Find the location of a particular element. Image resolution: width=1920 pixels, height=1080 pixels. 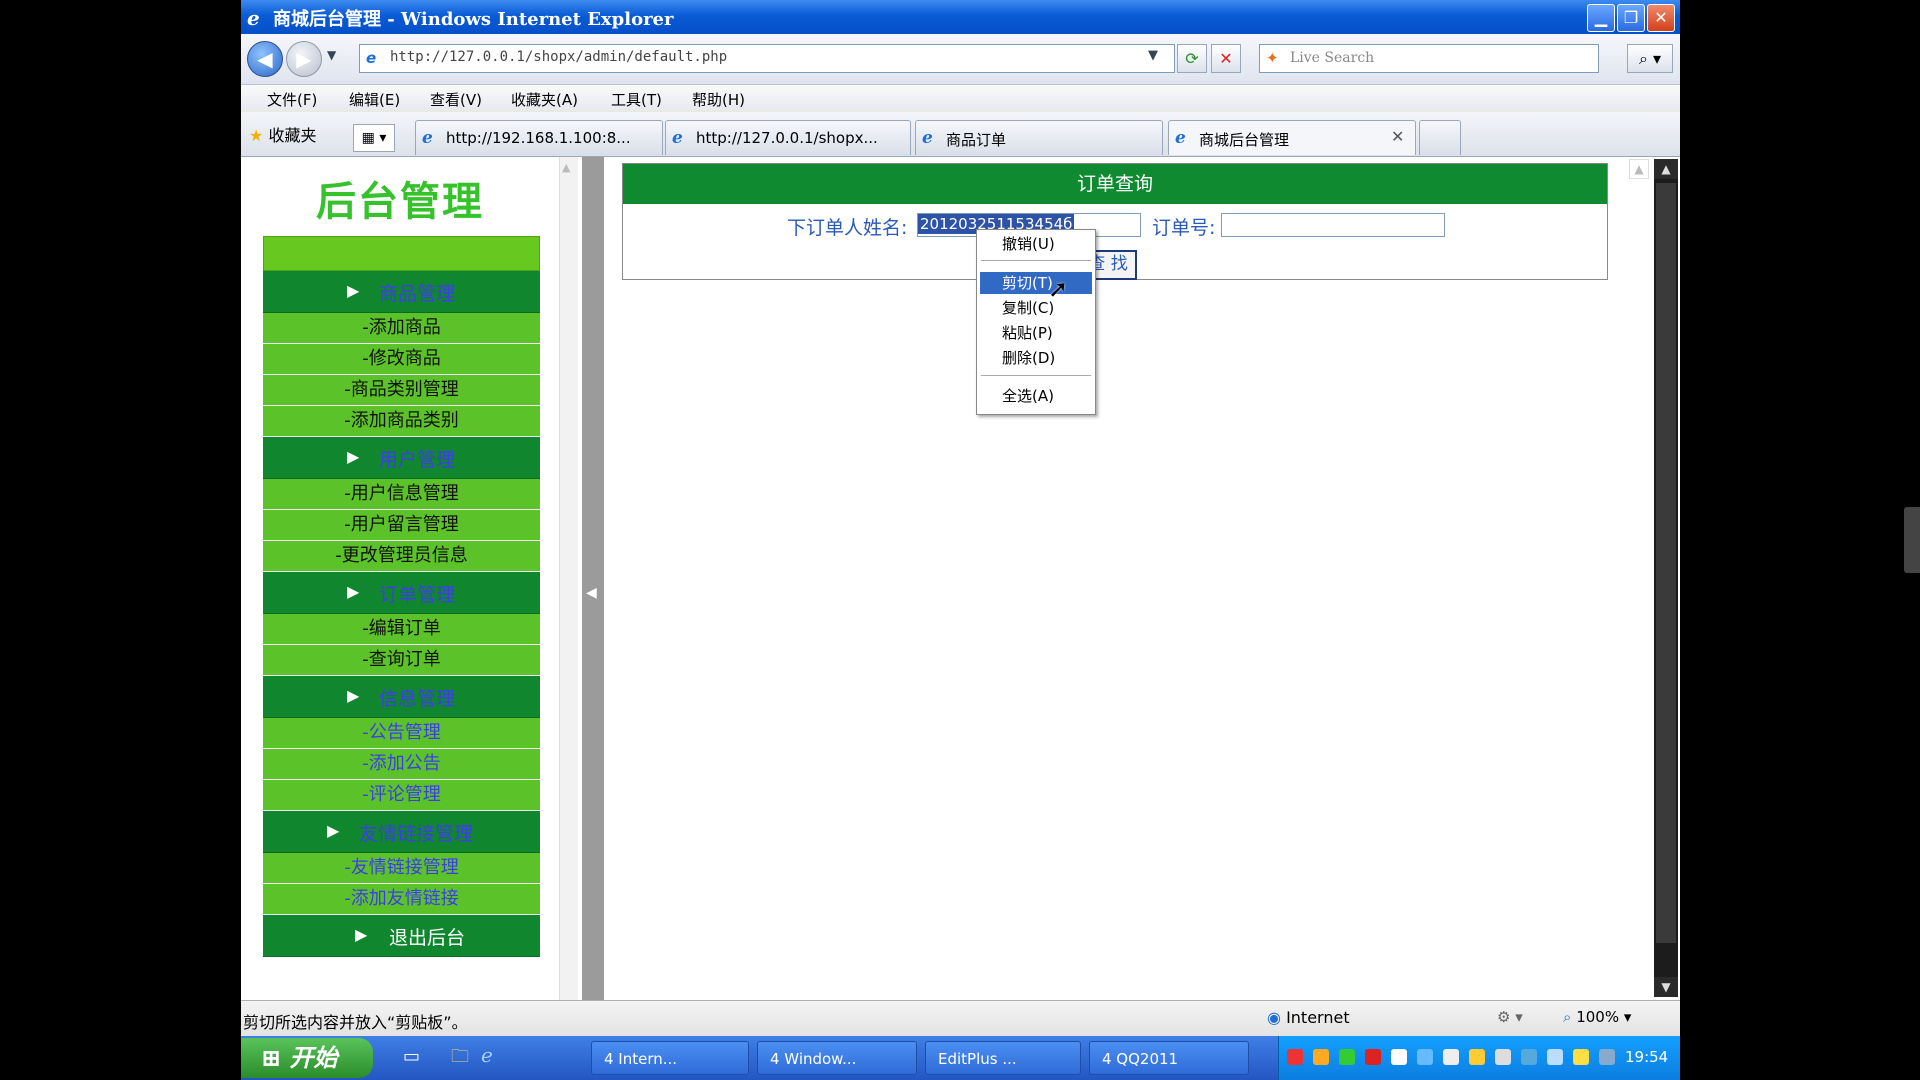

section-title: 订单管理 is located at coordinates (417, 595).